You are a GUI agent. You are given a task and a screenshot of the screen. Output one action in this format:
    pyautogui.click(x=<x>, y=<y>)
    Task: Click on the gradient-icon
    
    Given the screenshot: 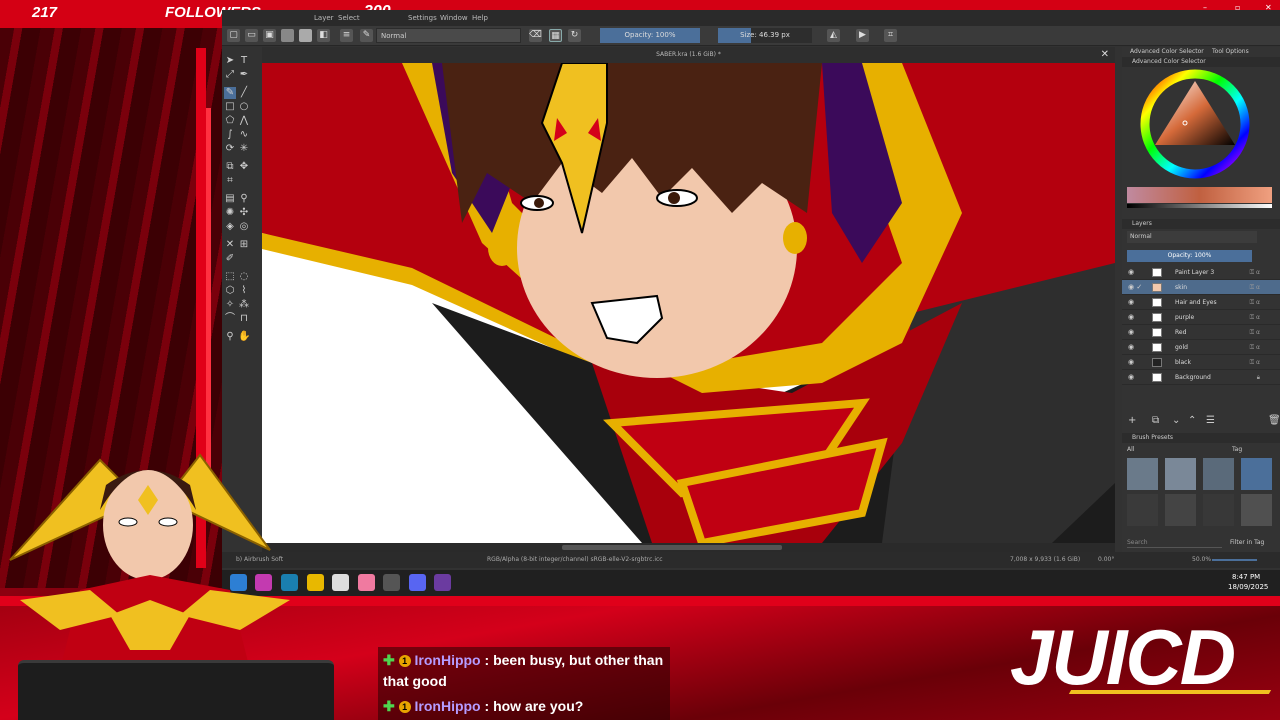 What is the action you would take?
    pyautogui.click(x=305, y=35)
    